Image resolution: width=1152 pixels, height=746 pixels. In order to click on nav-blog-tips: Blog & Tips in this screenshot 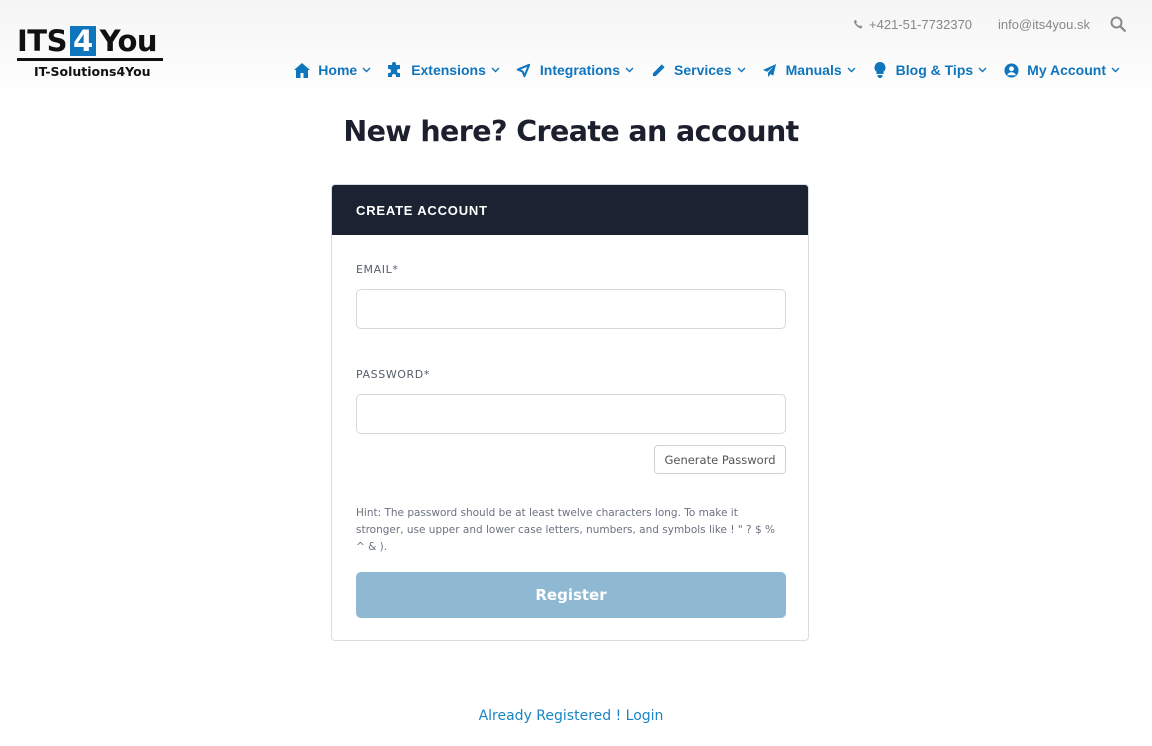, I will do `click(930, 70)`.